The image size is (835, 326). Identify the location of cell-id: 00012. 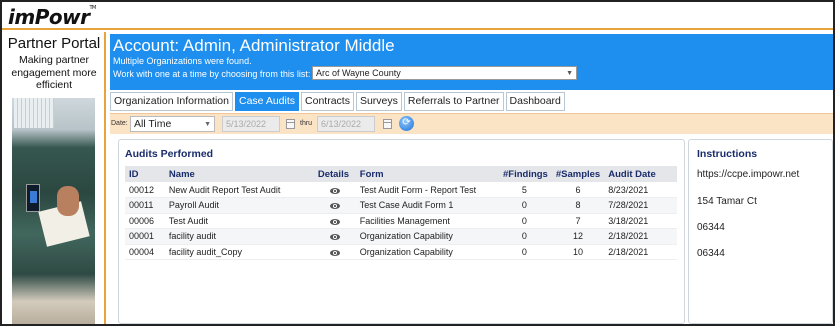
(145, 190).